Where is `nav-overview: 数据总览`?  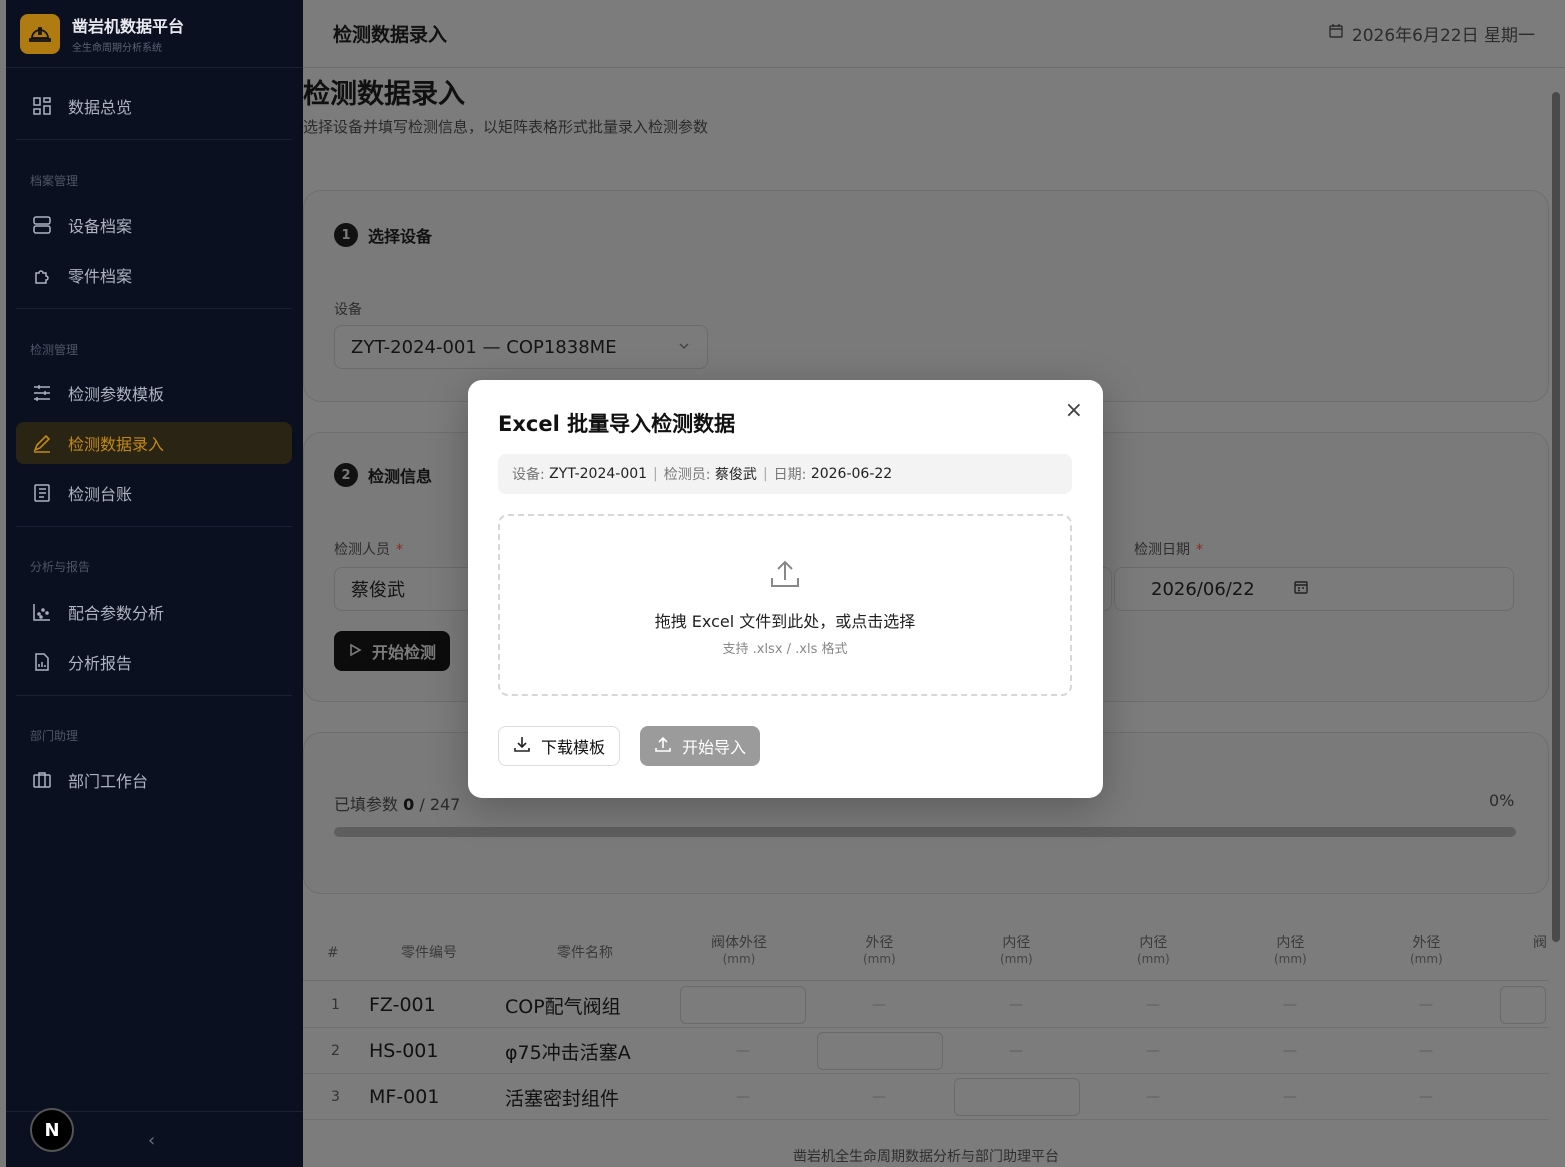
nav-overview: 数据总览 is located at coordinates (154, 106).